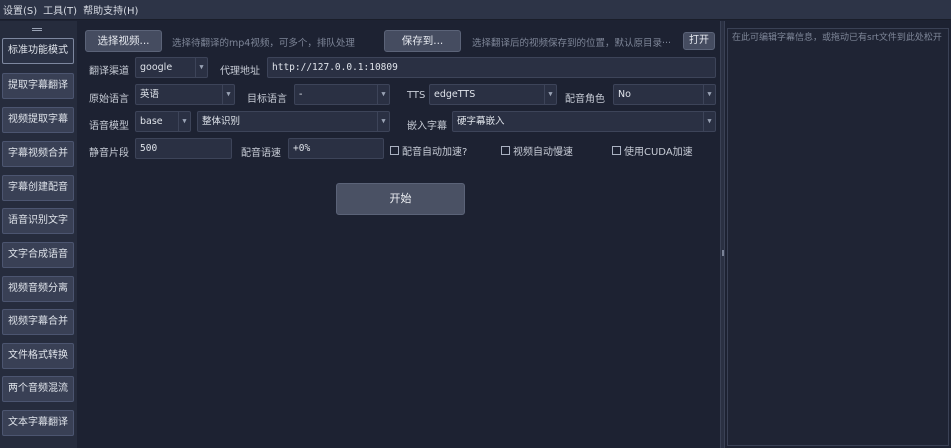 Image resolution: width=951 pixels, height=448 pixels. What do you see at coordinates (183, 148) in the screenshot?
I see `silence-input: 500` at bounding box center [183, 148].